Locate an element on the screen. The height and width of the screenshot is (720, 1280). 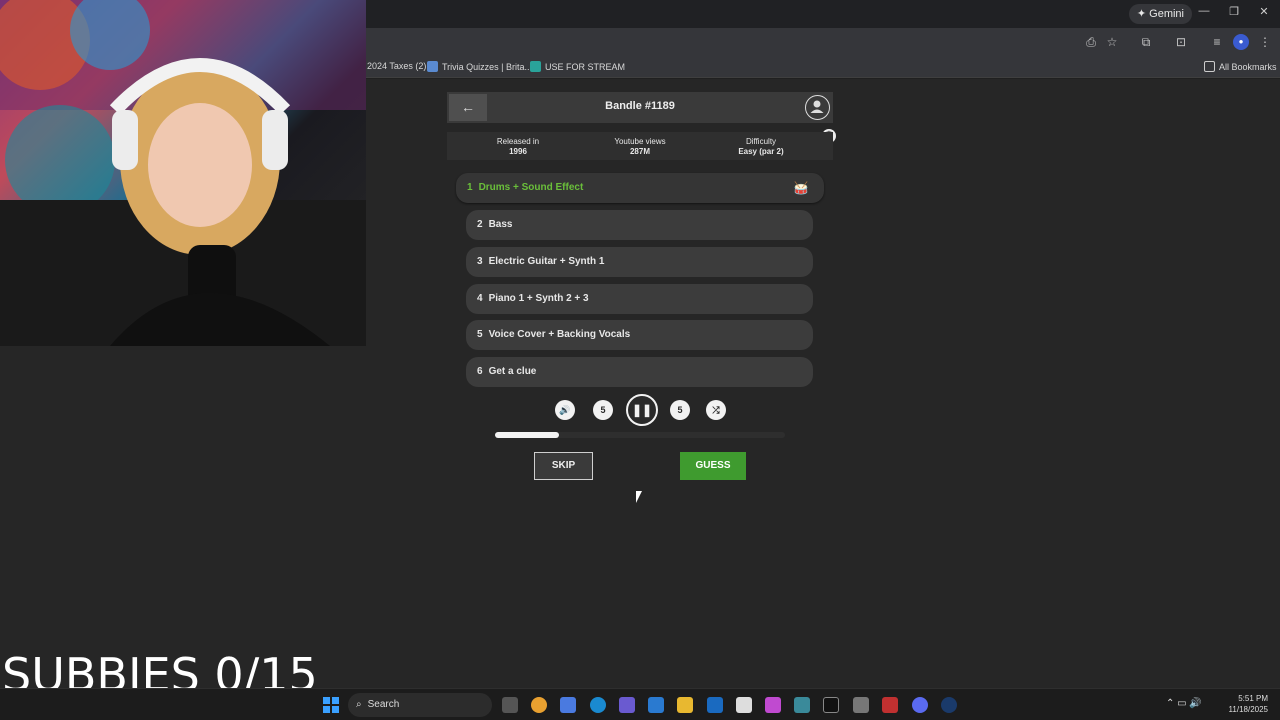
app-red-icon is located at coordinates (890, 705).